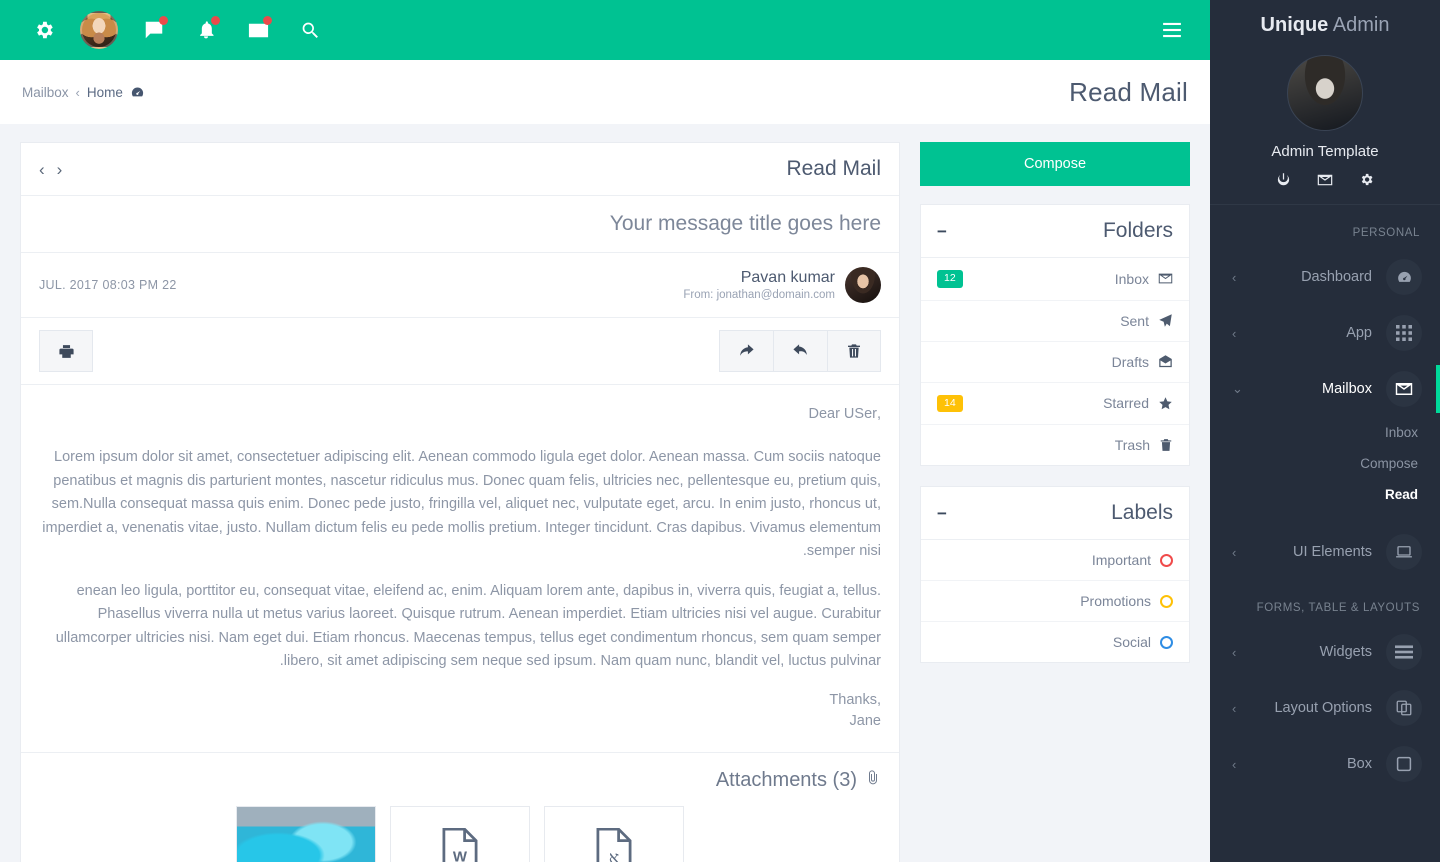  I want to click on sidebar-item-content: Box, so click(1384, 764).